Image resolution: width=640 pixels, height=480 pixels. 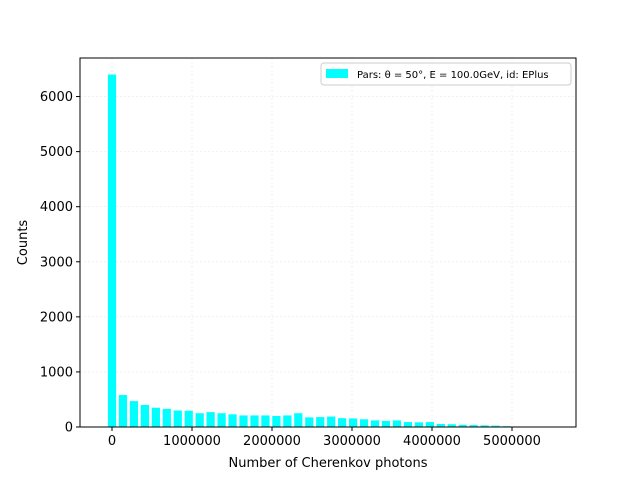 What do you see at coordinates (453, 75) in the screenshot?
I see `legend-entry: Pars: θ = 50°, E = 100.0GeV, id: EPlus` at bounding box center [453, 75].